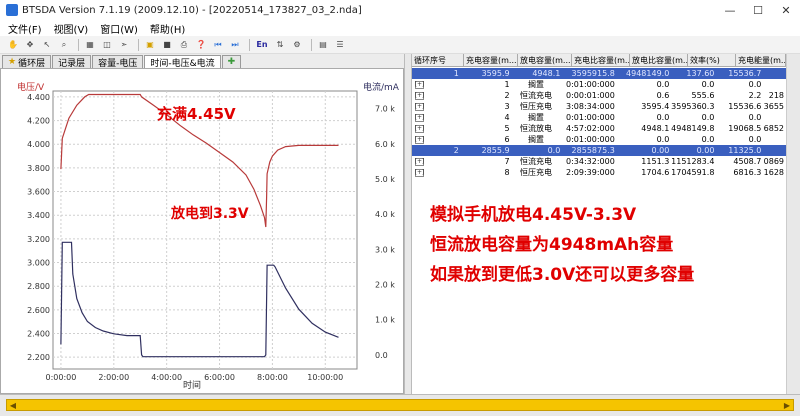 This screenshot has height=416, width=800. I want to click on language-button: En, so click(262, 45).